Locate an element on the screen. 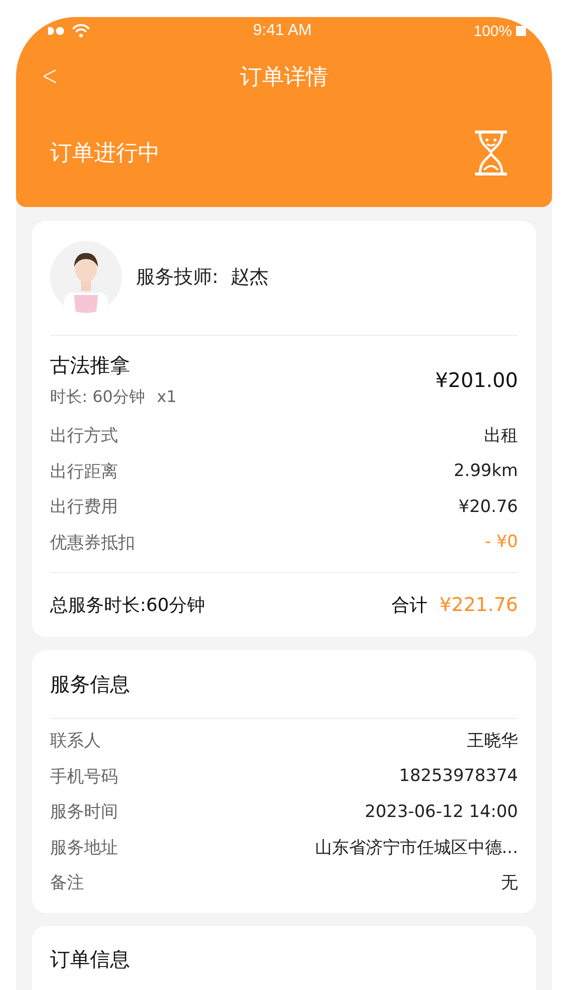 The height and width of the screenshot is (990, 568). order-status: 订单进行中 is located at coordinates (105, 154).